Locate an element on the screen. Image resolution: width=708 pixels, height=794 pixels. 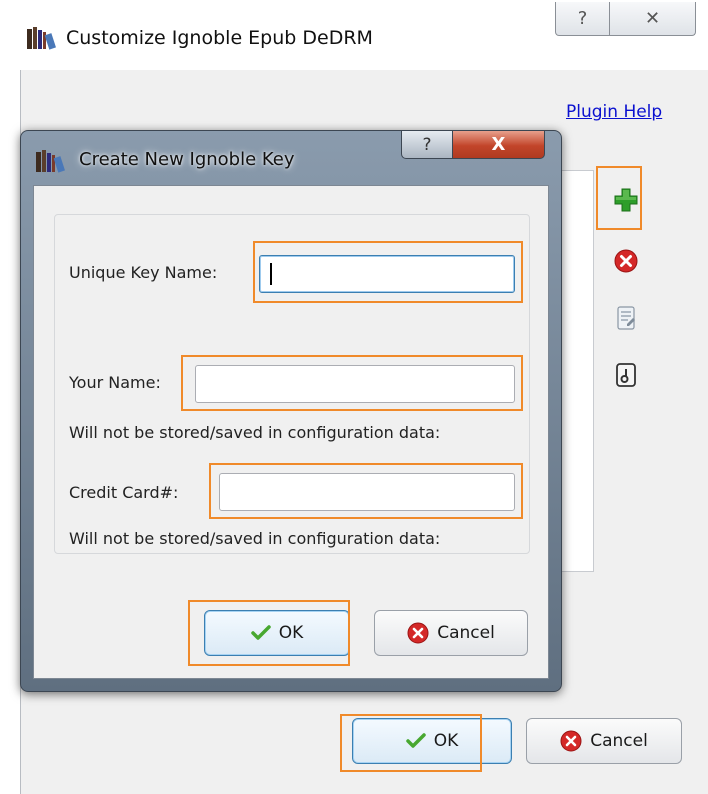
close-icon: ✕ is located at coordinates (652, 18).